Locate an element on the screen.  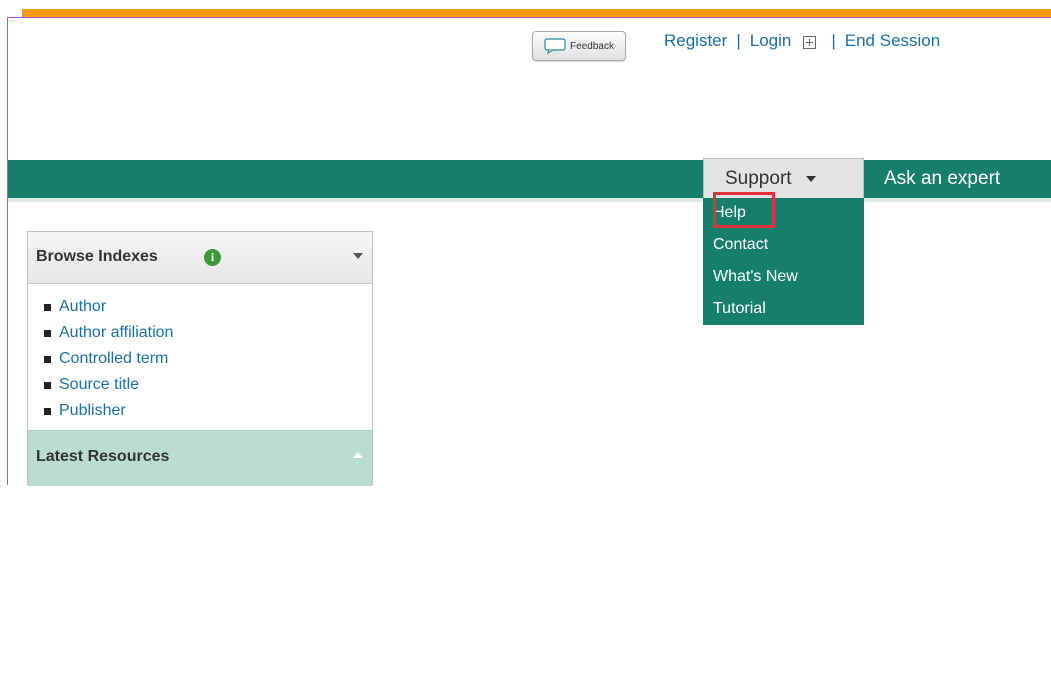
menu-item-whats-new: What's New is located at coordinates (755, 277).